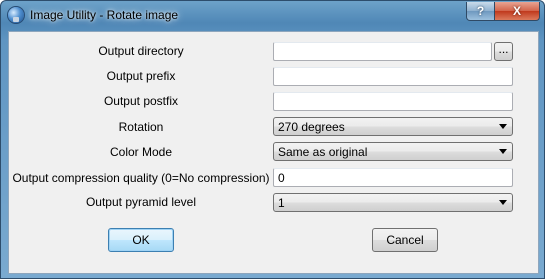 The width and height of the screenshot is (545, 279). What do you see at coordinates (517, 11) in the screenshot?
I see `close-button: X` at bounding box center [517, 11].